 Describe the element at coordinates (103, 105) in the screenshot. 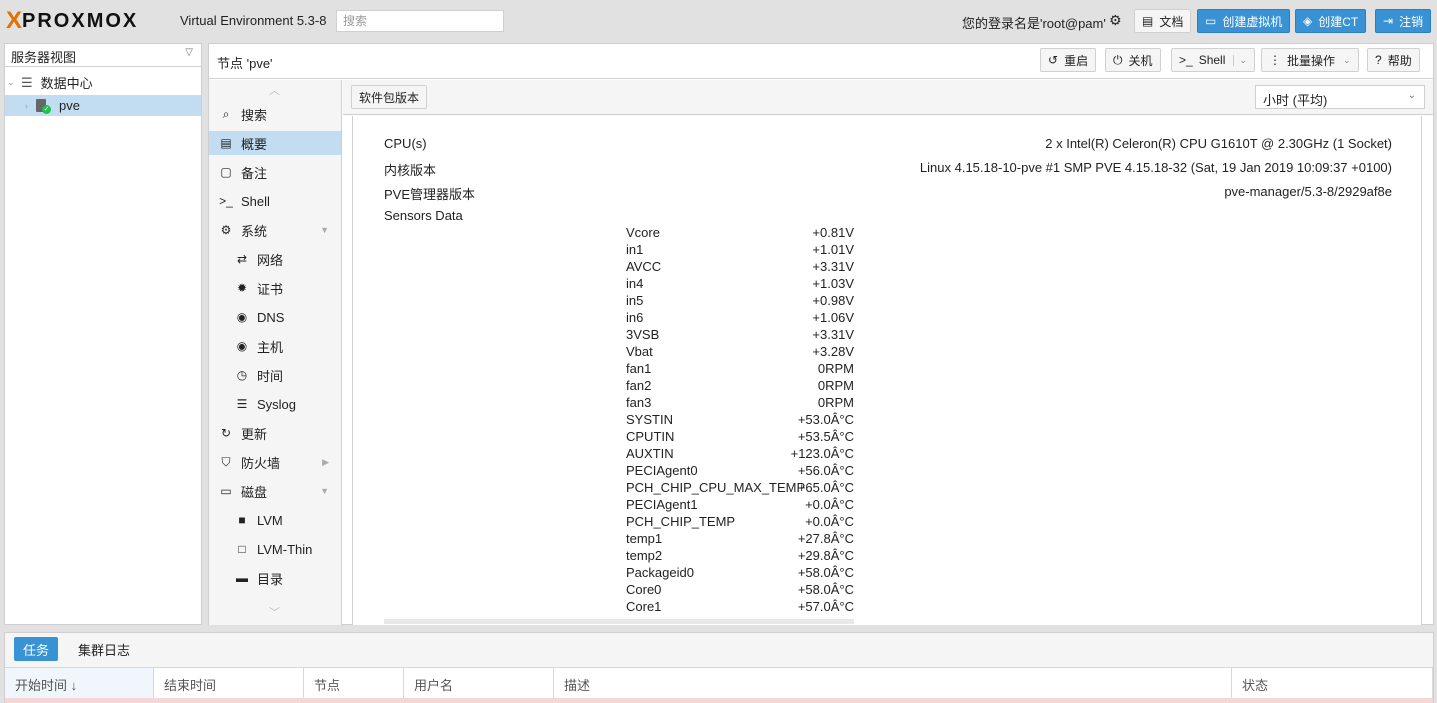

I see `tree-item-node: › ✓ pve` at that location.